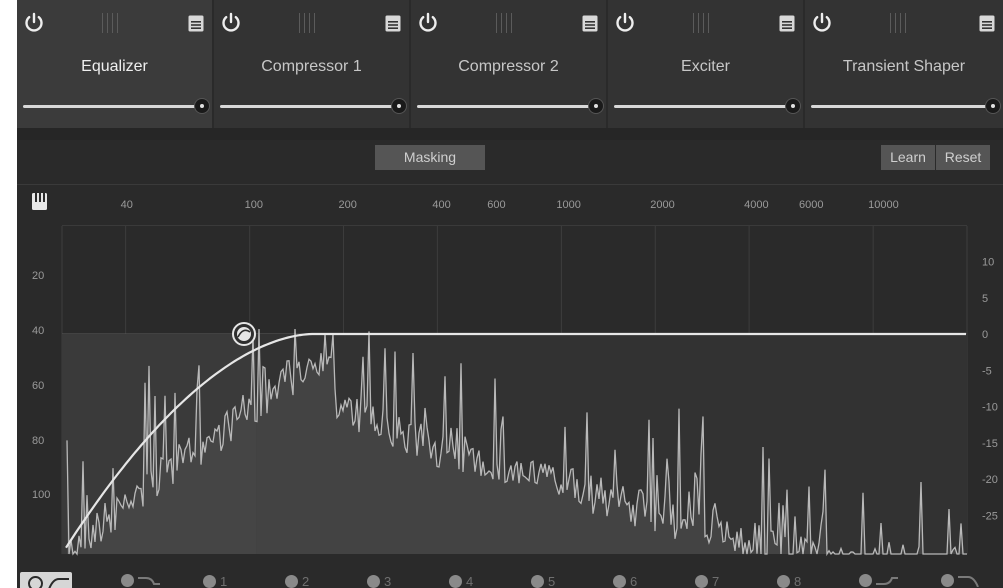 This screenshot has height=588, width=1003. I want to click on band-label: 1, so click(224, 581).